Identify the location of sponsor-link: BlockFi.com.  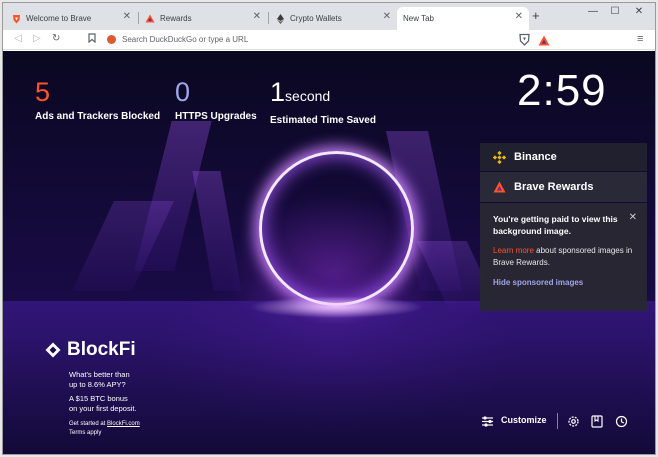
(123, 424).